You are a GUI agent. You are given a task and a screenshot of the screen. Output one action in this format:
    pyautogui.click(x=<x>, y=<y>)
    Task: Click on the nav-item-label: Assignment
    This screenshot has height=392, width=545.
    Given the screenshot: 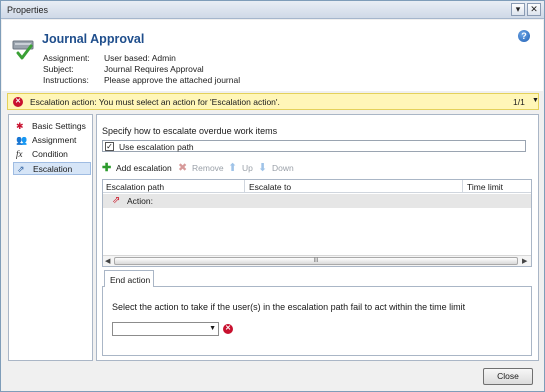 What is the action you would take?
    pyautogui.click(x=54, y=140)
    